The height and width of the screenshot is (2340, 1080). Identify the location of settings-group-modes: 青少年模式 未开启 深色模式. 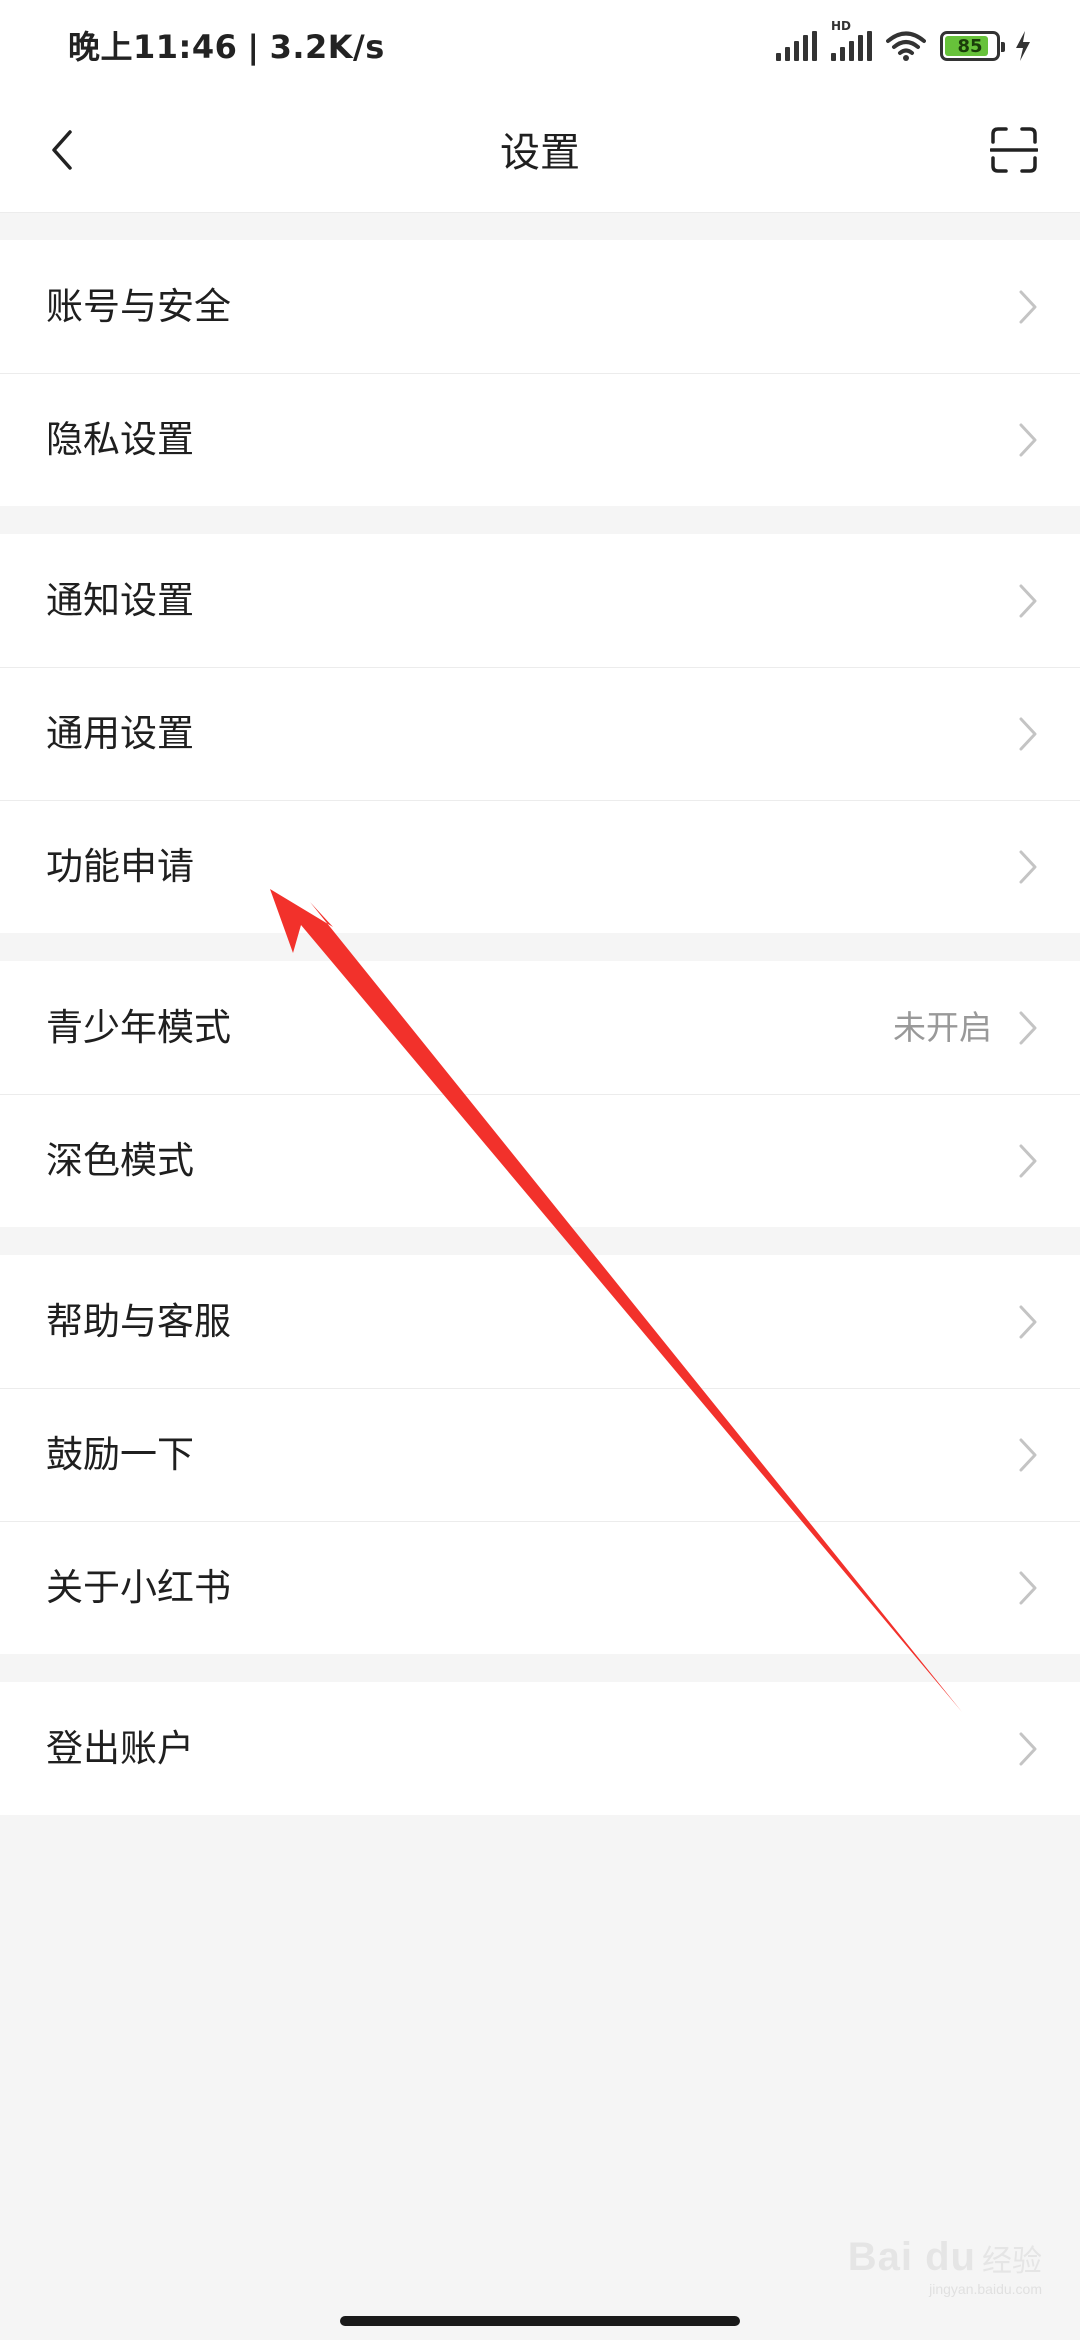
(540, 1094).